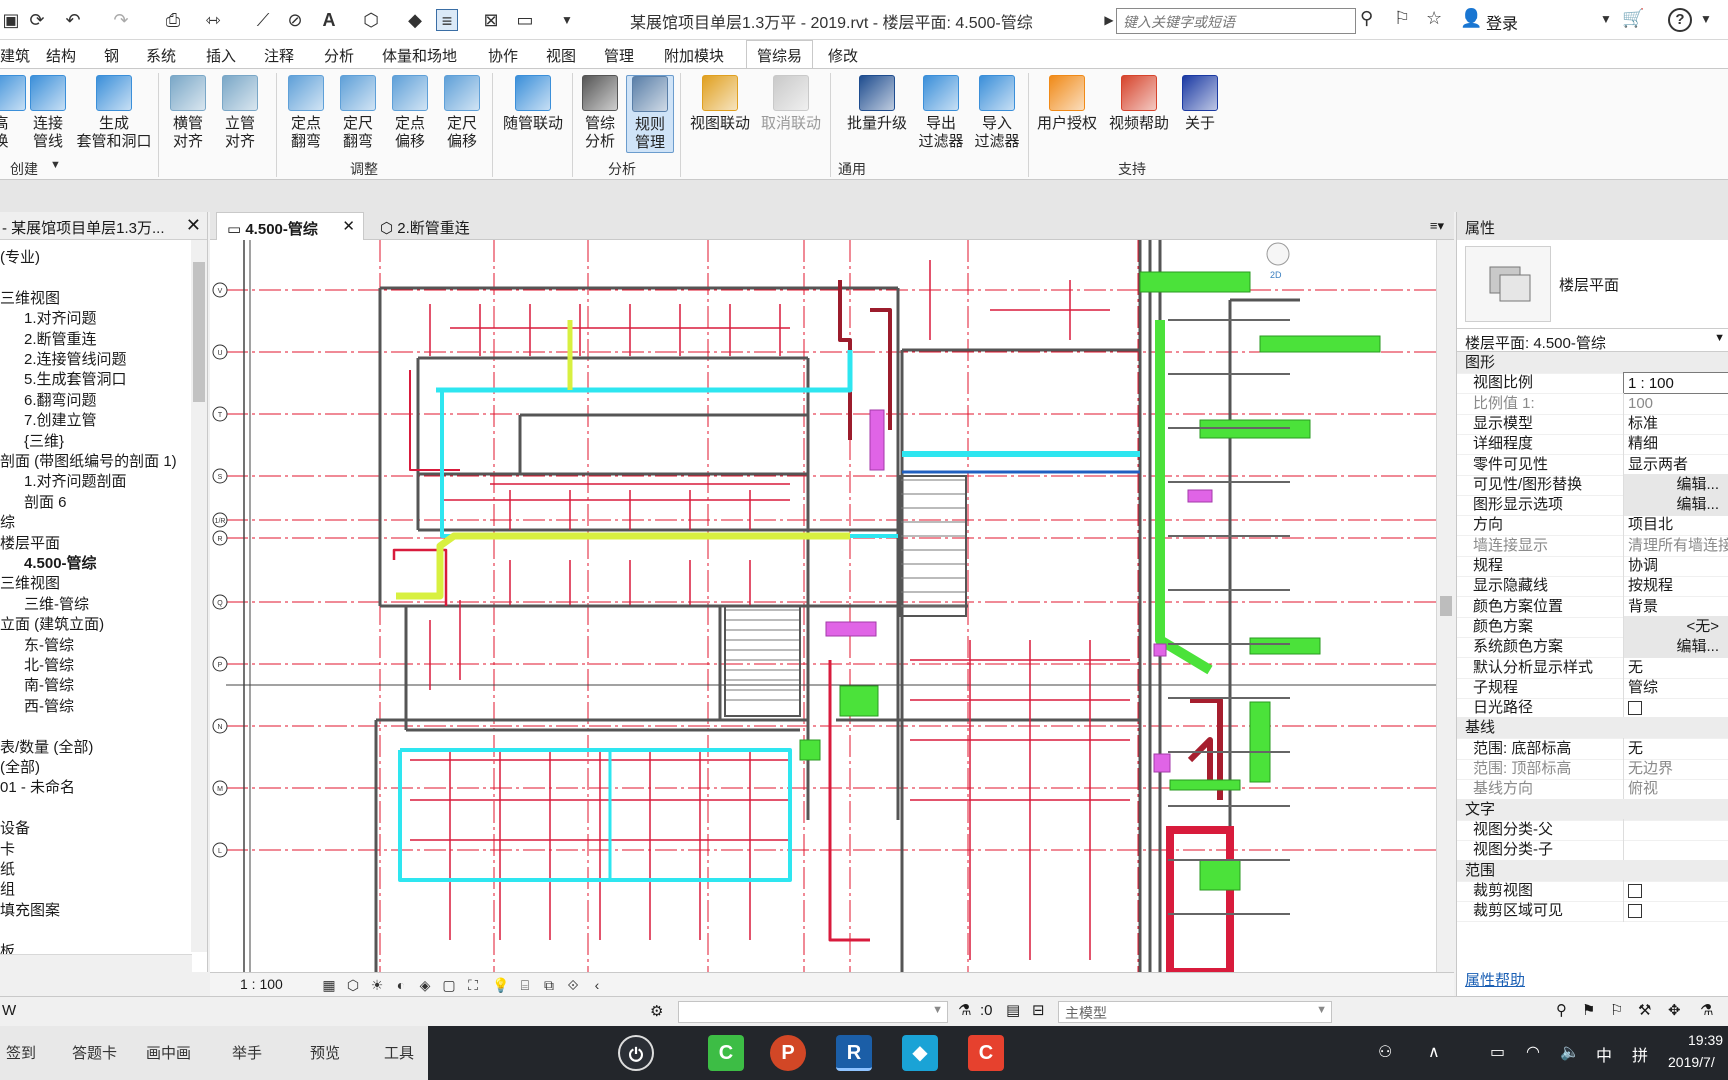 This screenshot has height=1080, width=1728. What do you see at coordinates (329, 985) in the screenshot?
I see `detail-level-icon: ▦` at bounding box center [329, 985].